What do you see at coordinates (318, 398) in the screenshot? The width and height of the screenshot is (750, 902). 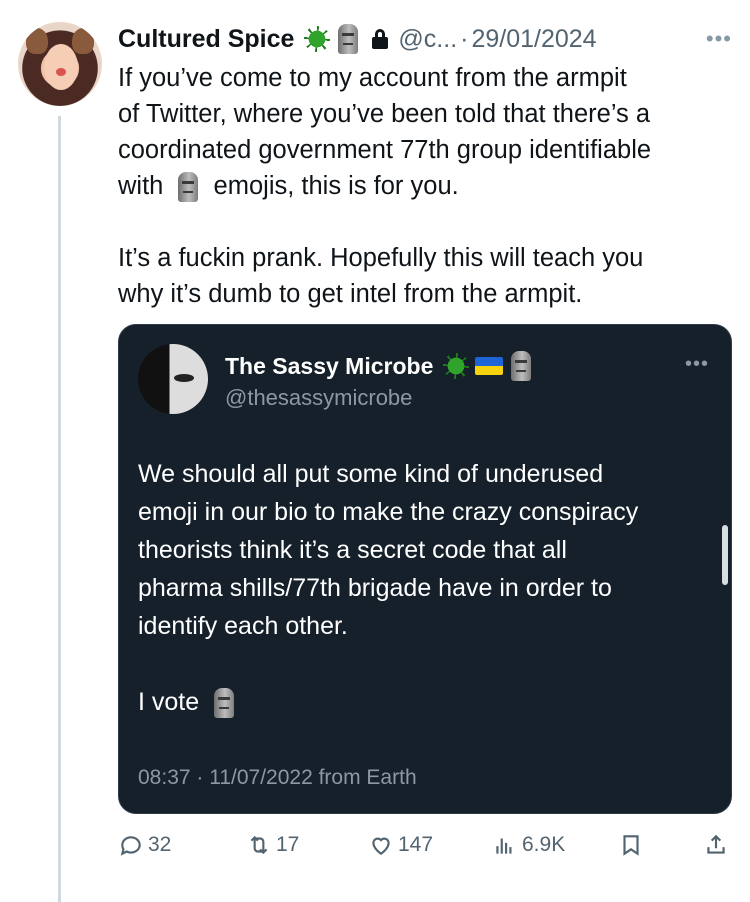 I see `quote-author-handle: @thesassymicrobe` at bounding box center [318, 398].